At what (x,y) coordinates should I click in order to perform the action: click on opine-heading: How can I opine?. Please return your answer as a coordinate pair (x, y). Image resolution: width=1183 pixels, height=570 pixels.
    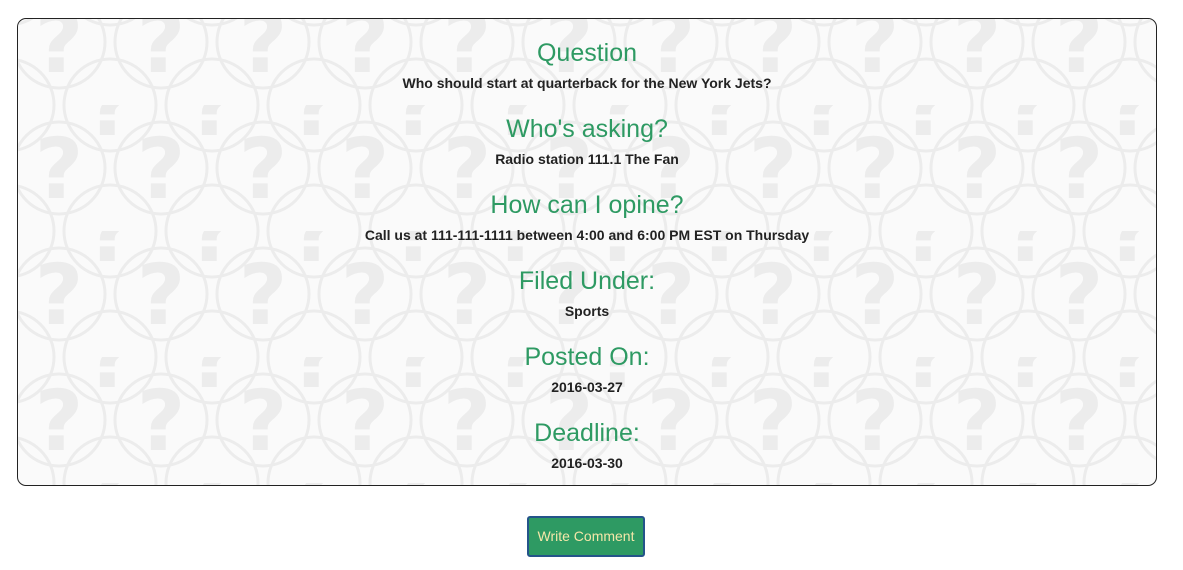
    Looking at the image, I should click on (587, 205).